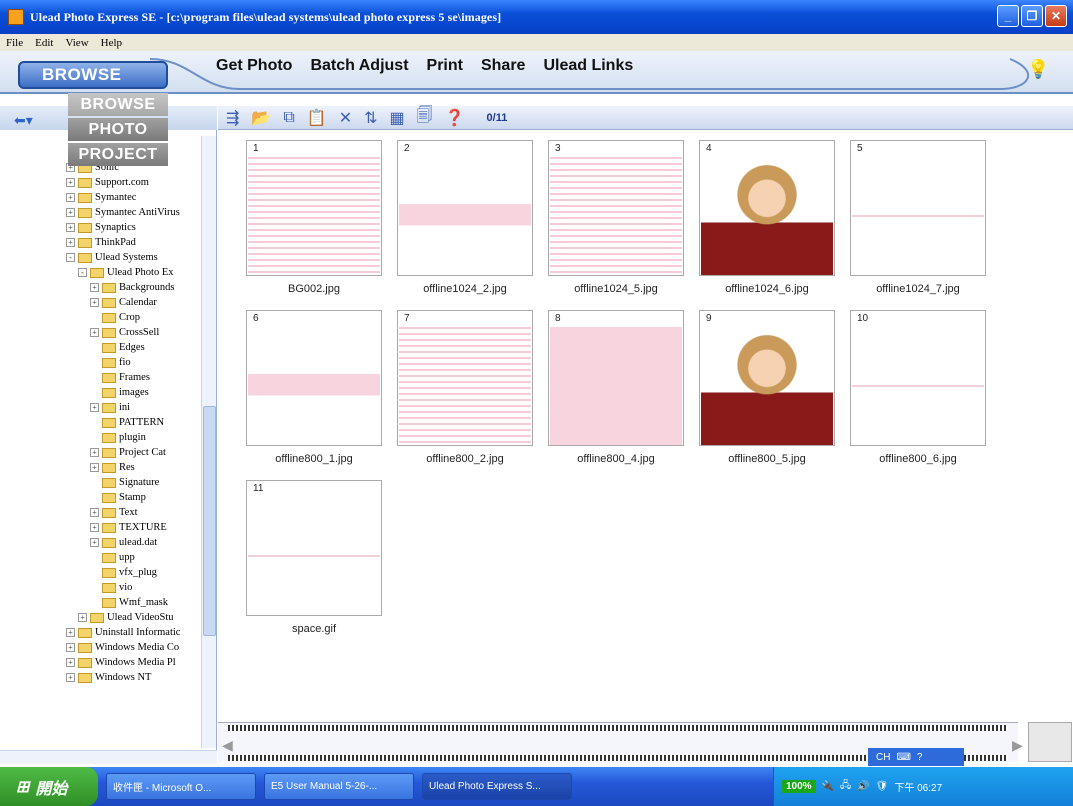 Image resolution: width=1073 pixels, height=806 pixels. Describe the element at coordinates (227, 745) in the screenshot. I see `filmstrip-left-arrow-icon: ◀` at that location.